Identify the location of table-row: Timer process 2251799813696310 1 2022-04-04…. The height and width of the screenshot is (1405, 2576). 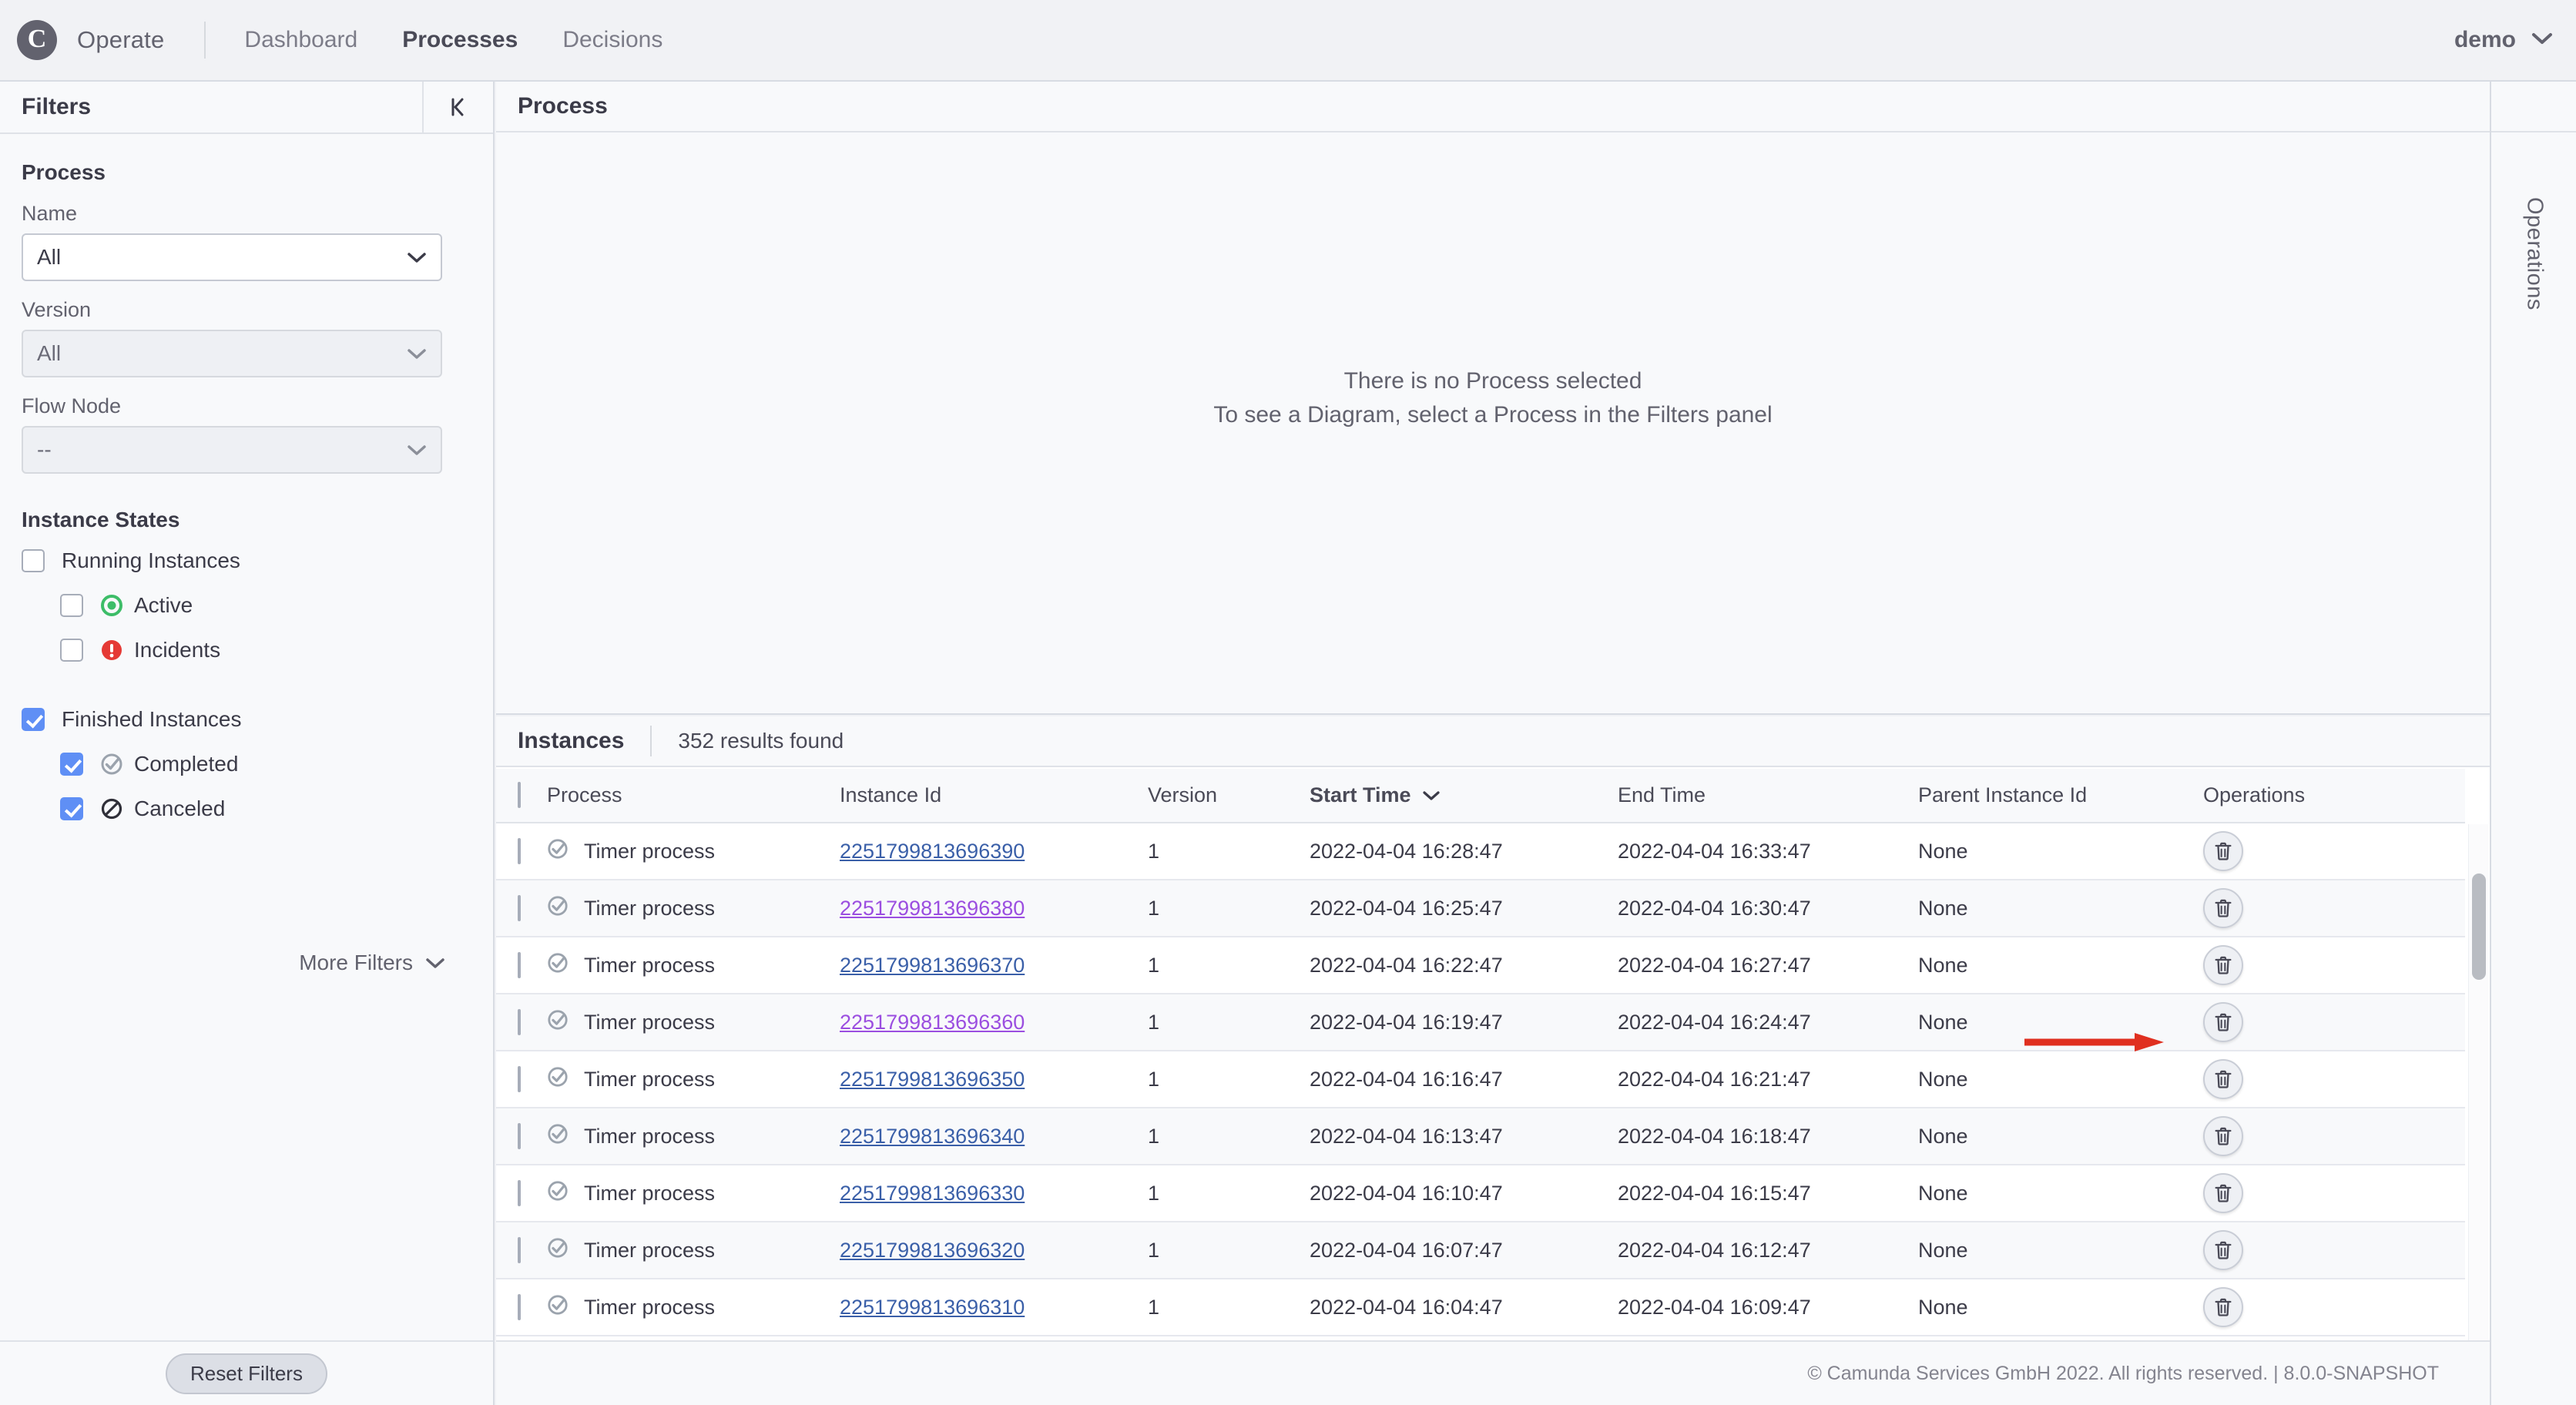
(1480, 1307).